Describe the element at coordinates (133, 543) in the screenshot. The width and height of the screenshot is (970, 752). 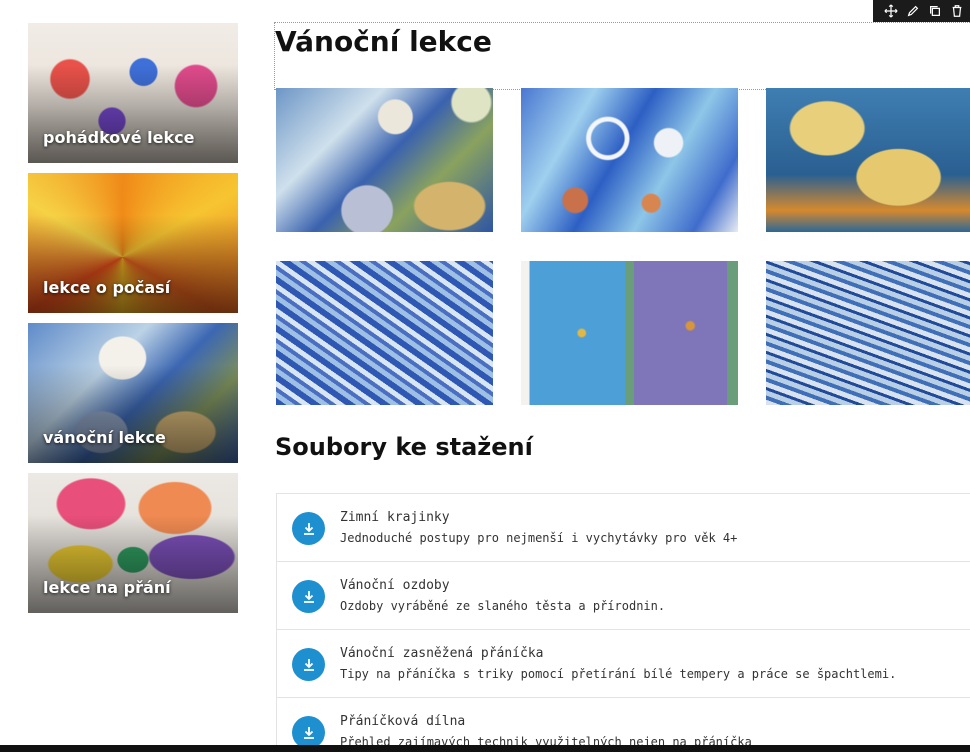
I see `category-tile-on-request: lekce na přání` at that location.